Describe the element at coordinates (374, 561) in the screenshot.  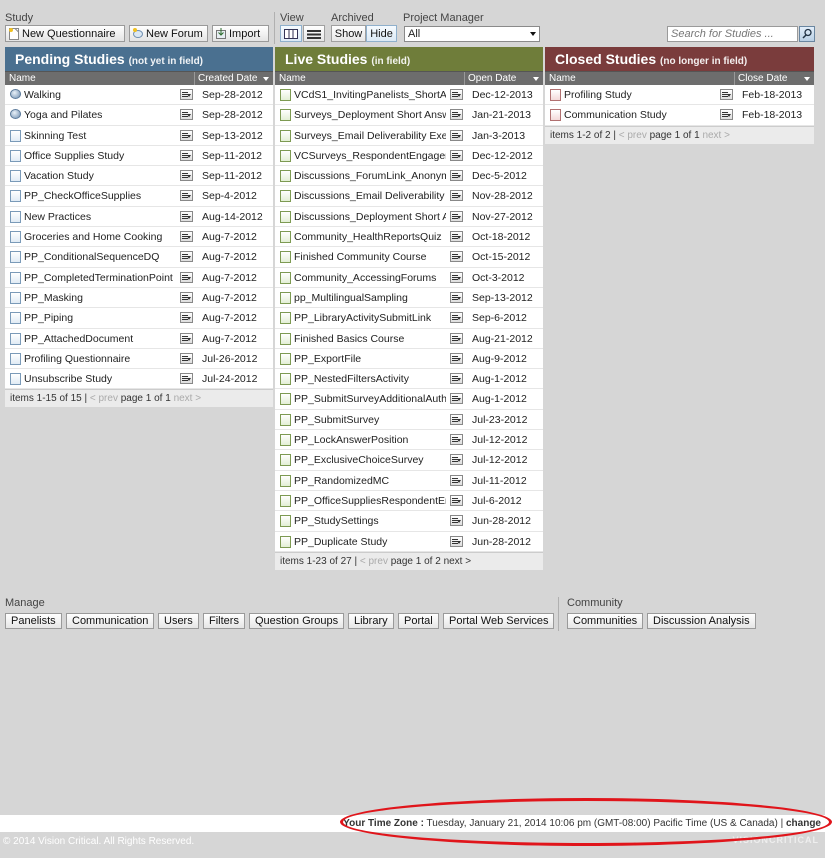
I see `live-prev-link: < prev` at that location.